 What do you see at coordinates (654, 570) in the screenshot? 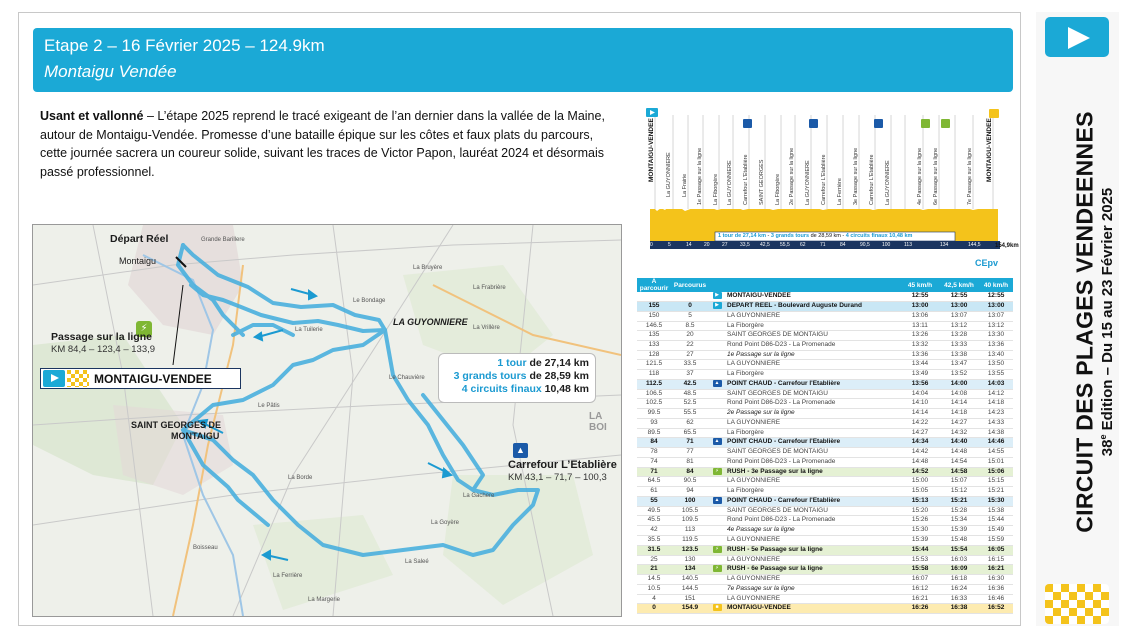
I see `distance-remaining: 21` at bounding box center [654, 570].